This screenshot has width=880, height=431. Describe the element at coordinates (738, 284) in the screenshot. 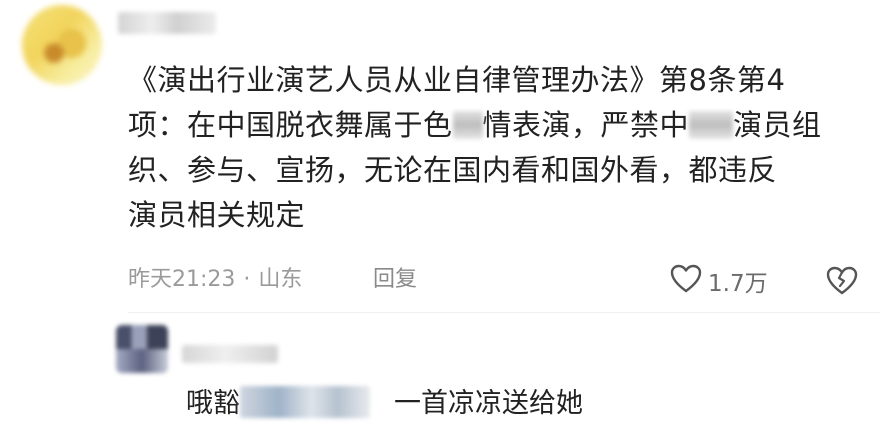

I see `like-count: 1.7万` at that location.